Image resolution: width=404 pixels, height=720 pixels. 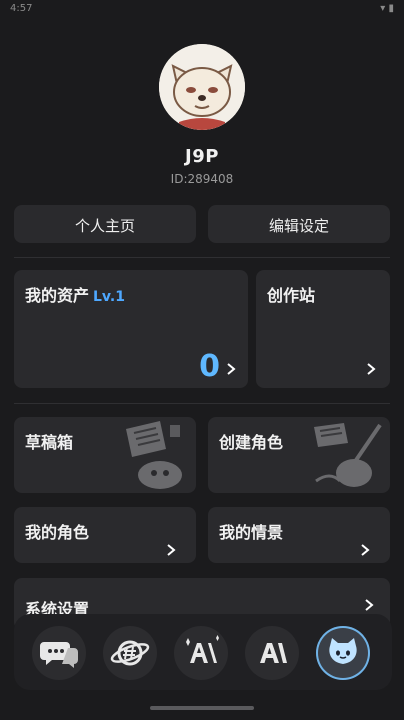 I want to click on studio-title: 创作站, so click(x=291, y=295).